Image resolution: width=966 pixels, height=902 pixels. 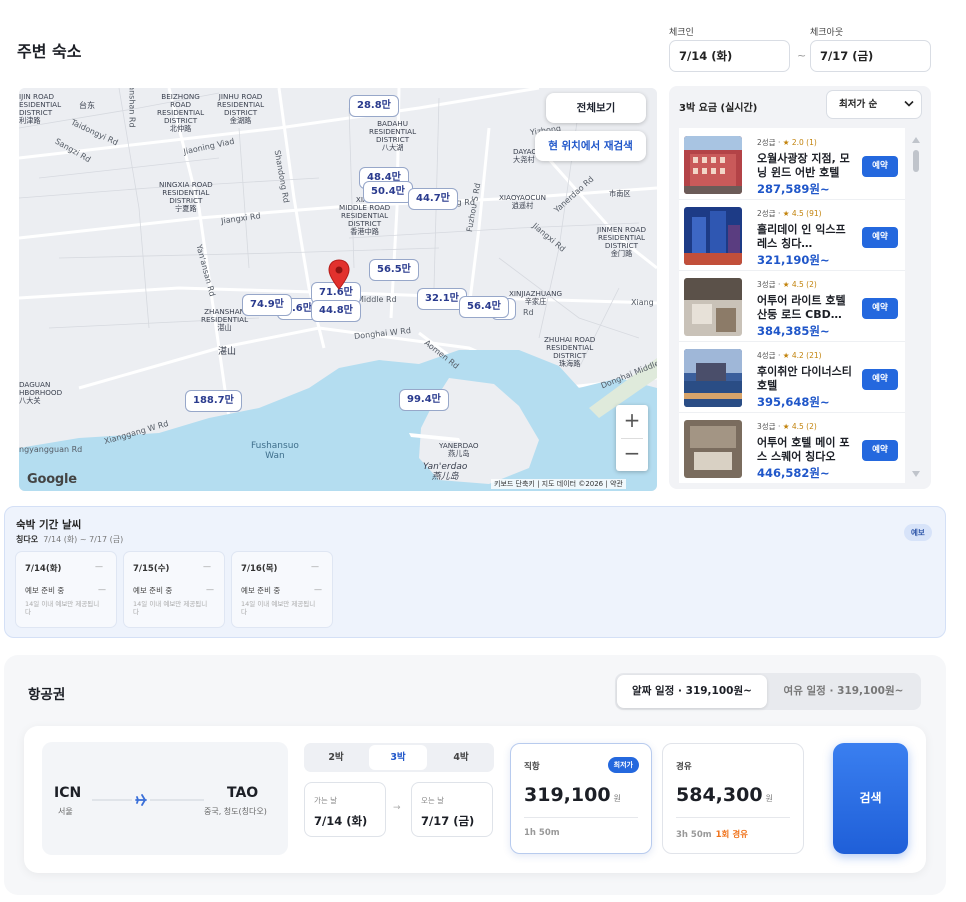 What do you see at coordinates (40, 108) in the screenshot?
I see `district-label: IJIN ROAD ESIDENTIAL DISTRICT 利津路` at bounding box center [40, 108].